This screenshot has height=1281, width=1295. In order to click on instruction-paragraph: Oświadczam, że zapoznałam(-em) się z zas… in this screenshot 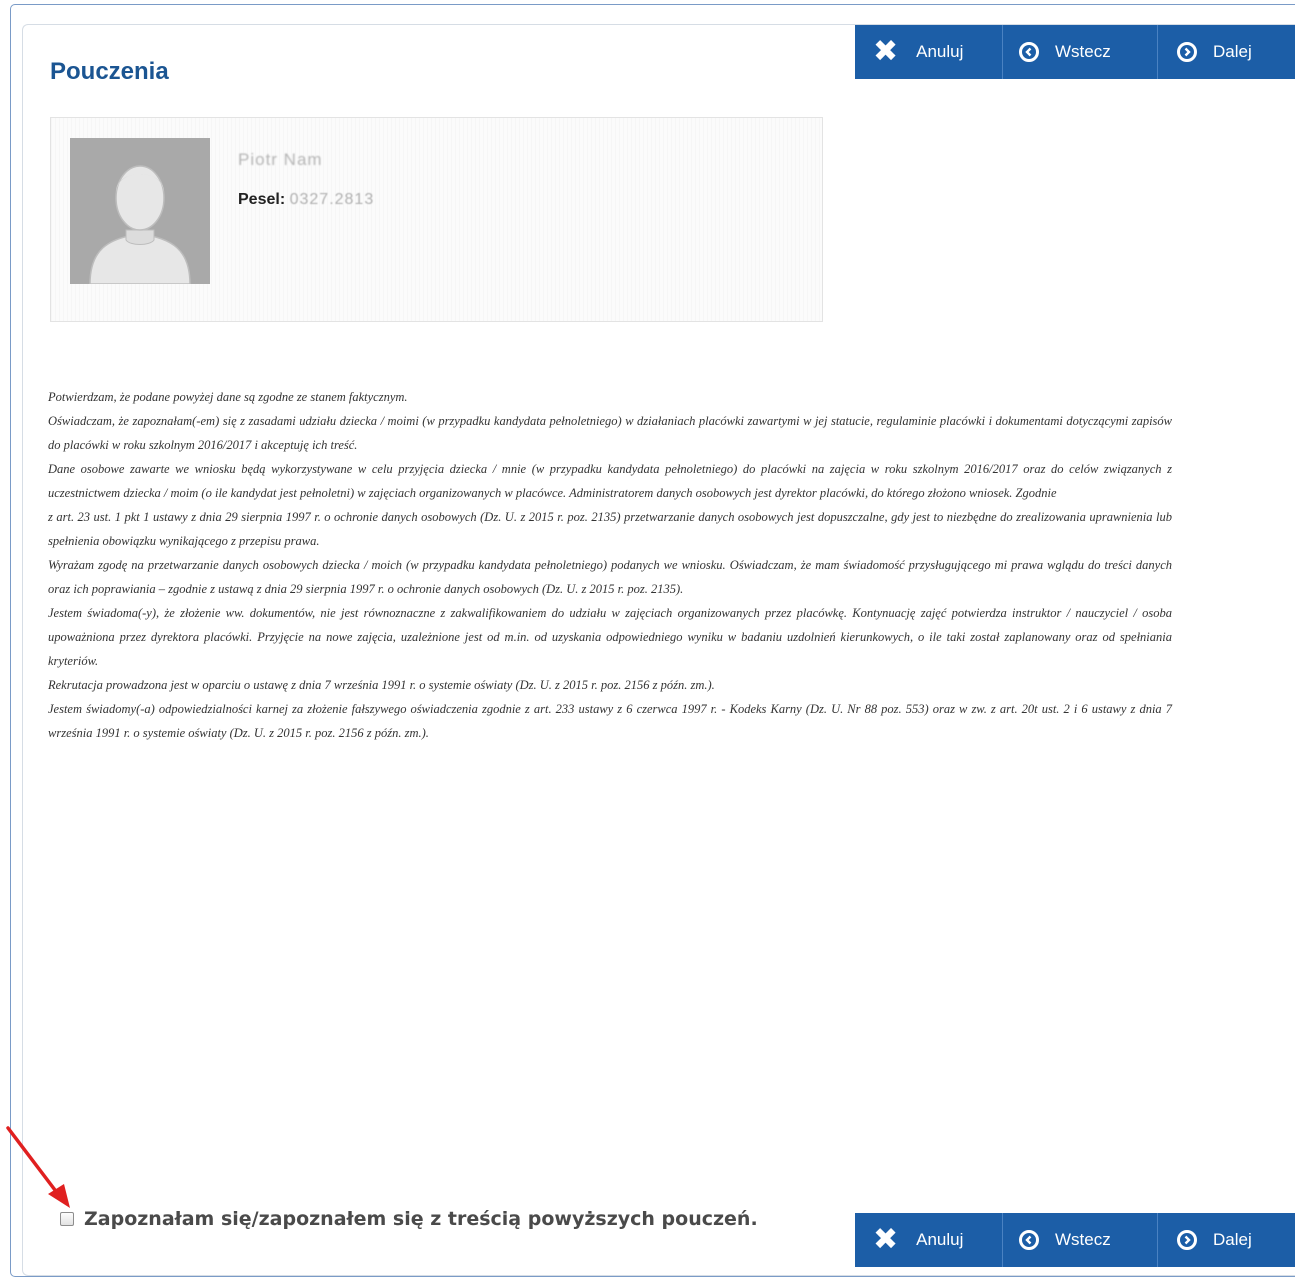, I will do `click(610, 433)`.